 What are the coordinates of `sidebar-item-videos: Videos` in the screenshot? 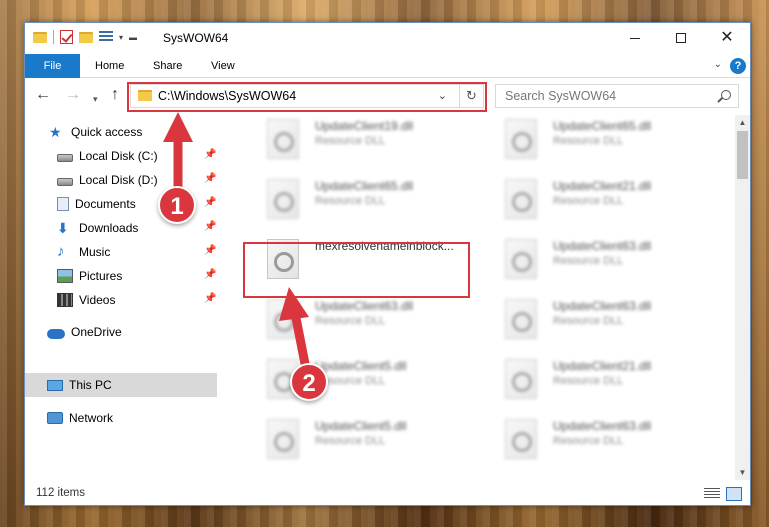 It's located at (86, 300).